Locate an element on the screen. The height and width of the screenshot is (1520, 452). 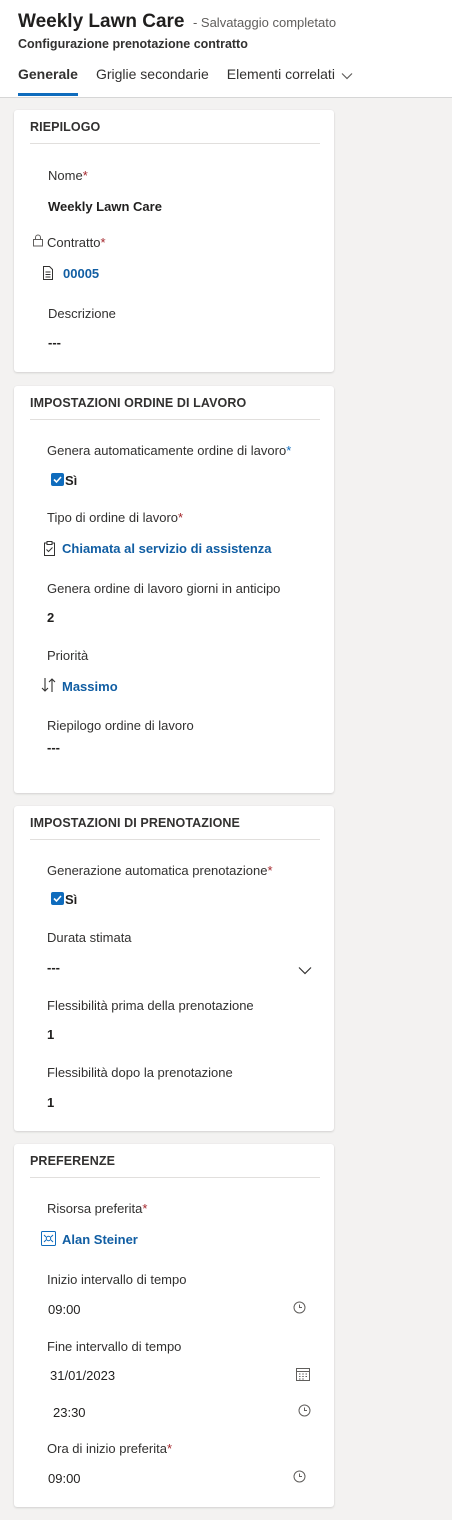
auto-booking-value: Sì is located at coordinates (71, 899).